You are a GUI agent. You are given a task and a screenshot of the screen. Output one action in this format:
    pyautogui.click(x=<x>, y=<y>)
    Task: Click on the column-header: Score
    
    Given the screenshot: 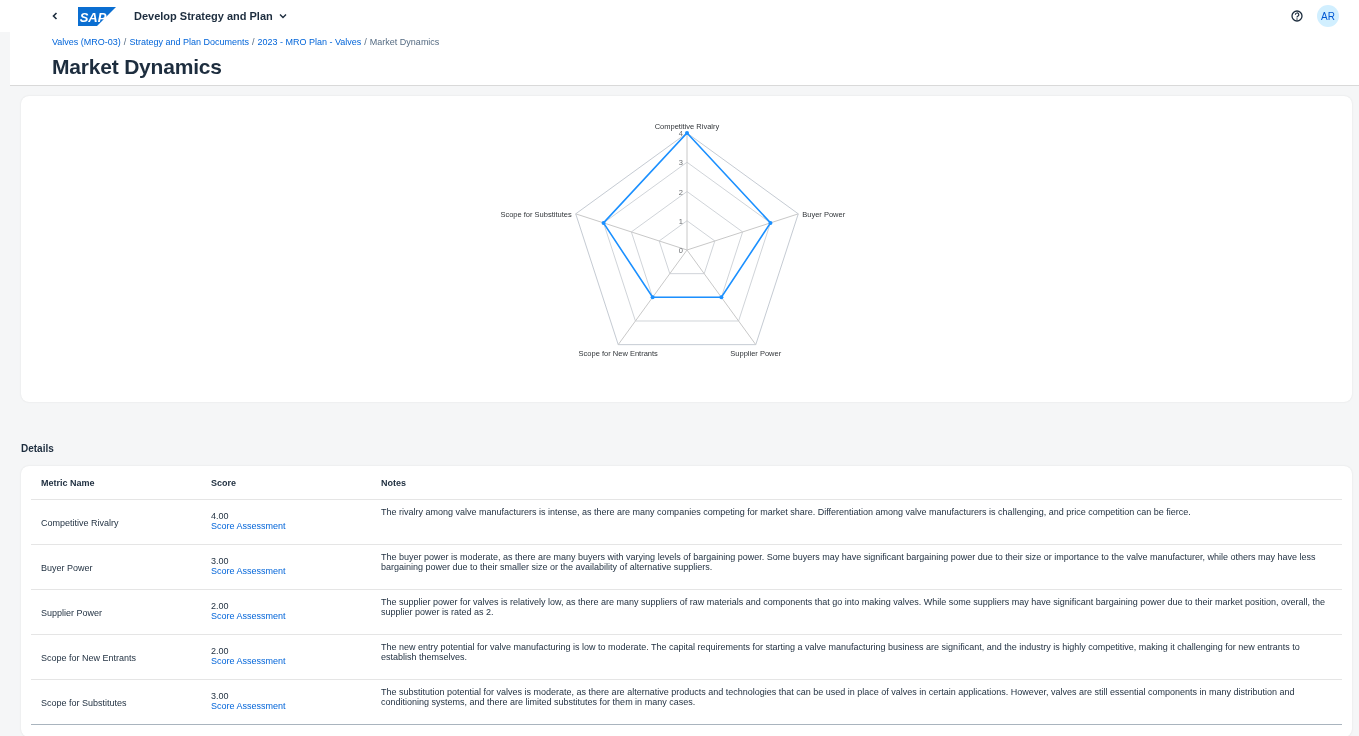 What is the action you would take?
    pyautogui.click(x=286, y=483)
    